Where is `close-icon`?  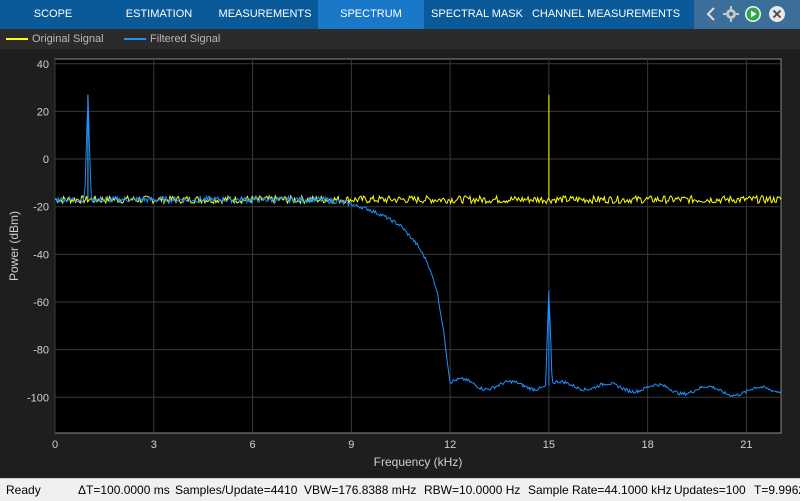 close-icon is located at coordinates (777, 14).